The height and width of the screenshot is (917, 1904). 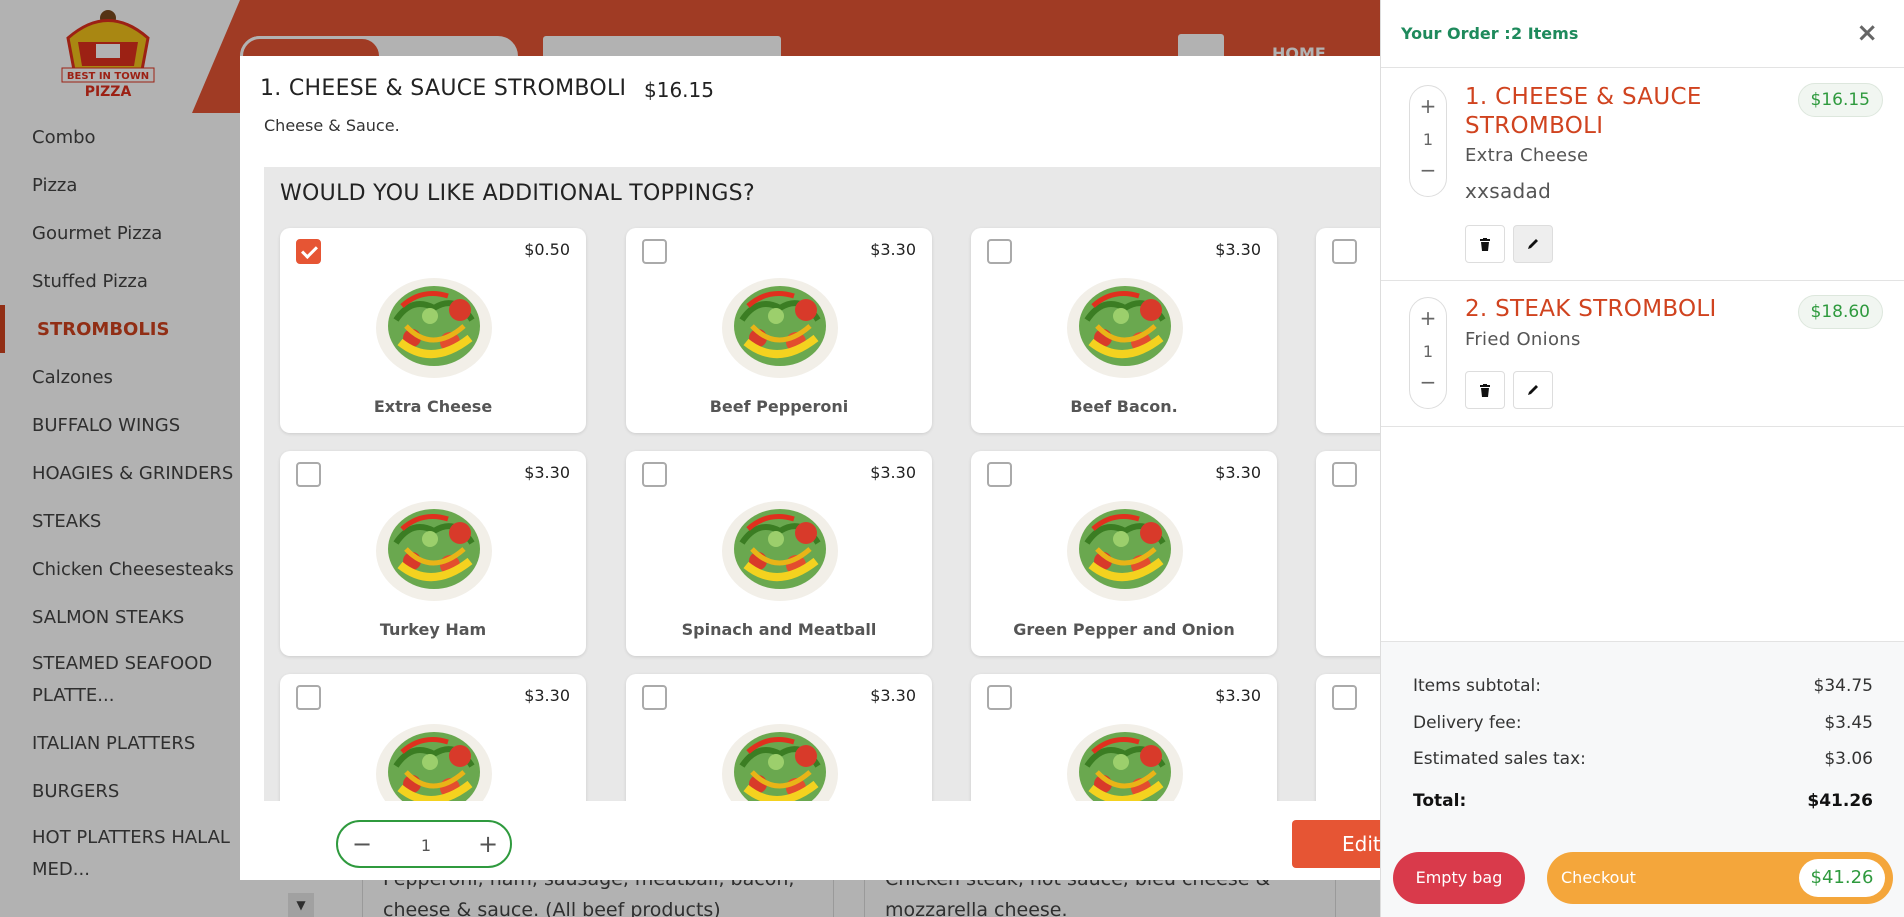 I want to click on topping-card: $3.30 Turkey Ham, so click(x=433, y=553).